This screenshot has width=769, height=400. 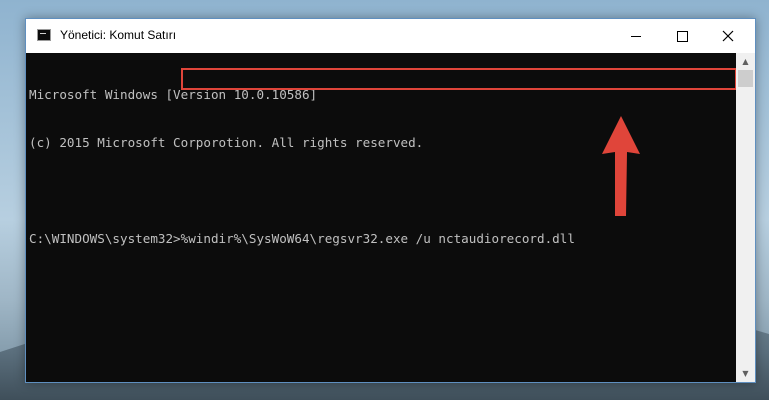 I want to click on vertical-scrollbar: ▲ ▼, so click(x=745, y=217).